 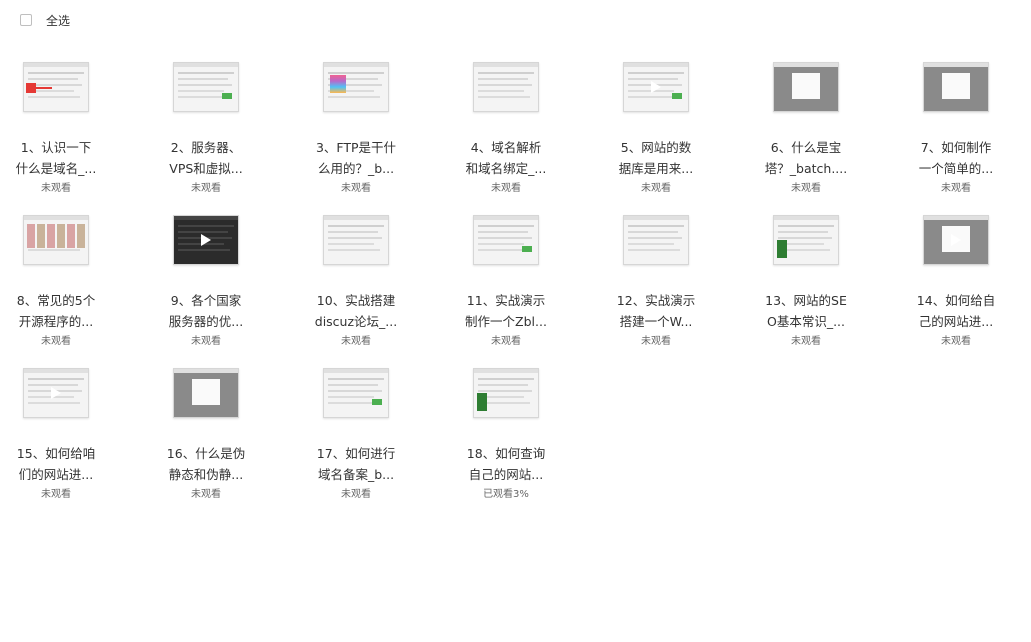 What do you see at coordinates (506, 282) in the screenshot?
I see `video-item: 11、实战演示 制作一个Zbl... 未观看` at bounding box center [506, 282].